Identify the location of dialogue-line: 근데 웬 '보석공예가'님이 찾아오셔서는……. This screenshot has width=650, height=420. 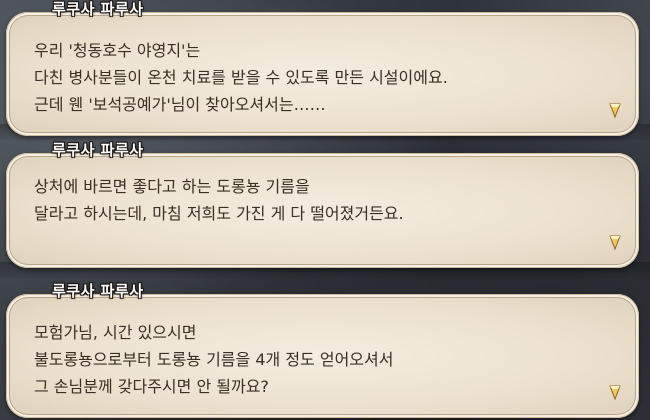
(180, 104).